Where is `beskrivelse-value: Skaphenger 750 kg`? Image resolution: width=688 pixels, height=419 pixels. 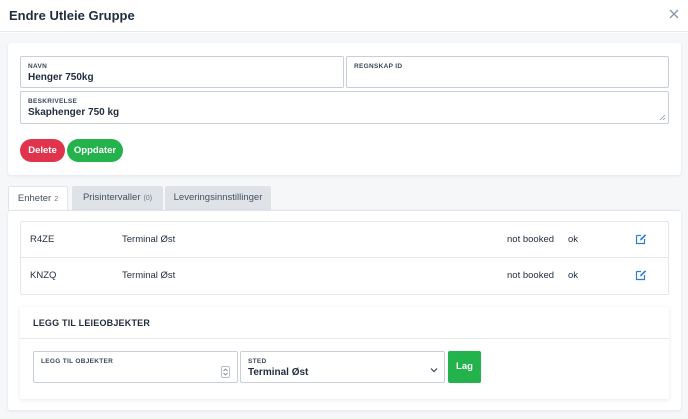 beskrivelse-value: Skaphenger 750 kg is located at coordinates (73, 112).